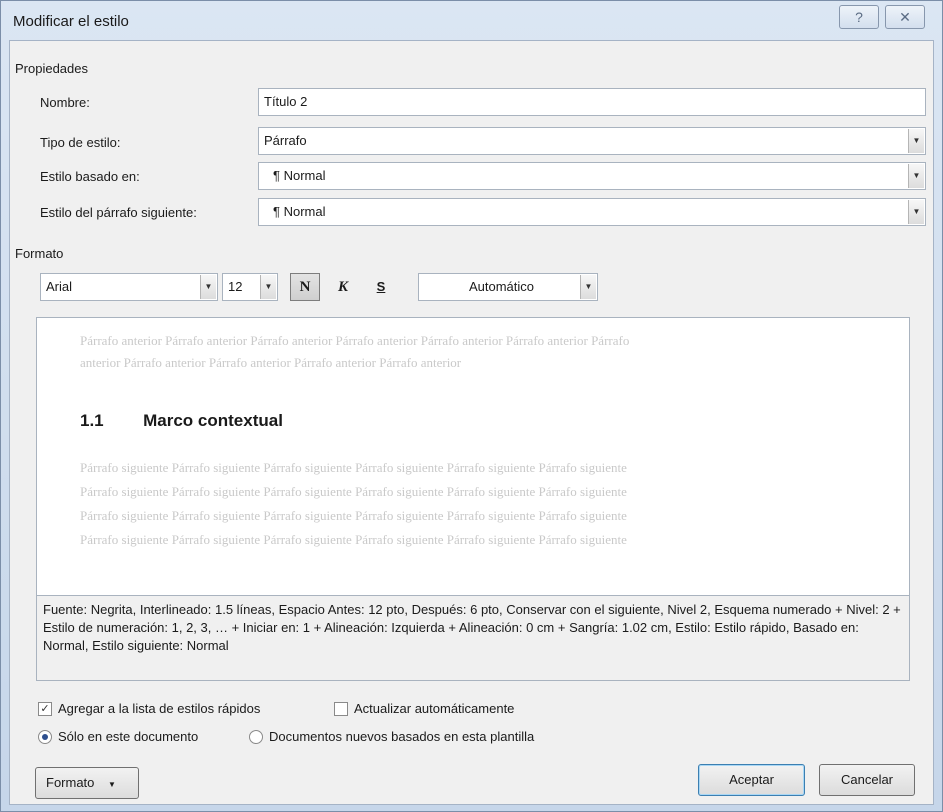 The height and width of the screenshot is (812, 943). I want to click on dialog-title: Modificar el estilo, so click(71, 21).